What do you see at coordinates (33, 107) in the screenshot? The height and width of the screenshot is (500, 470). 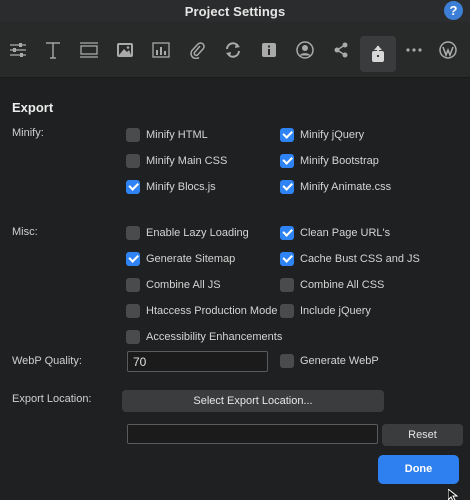 I see `export-heading: Export` at bounding box center [33, 107].